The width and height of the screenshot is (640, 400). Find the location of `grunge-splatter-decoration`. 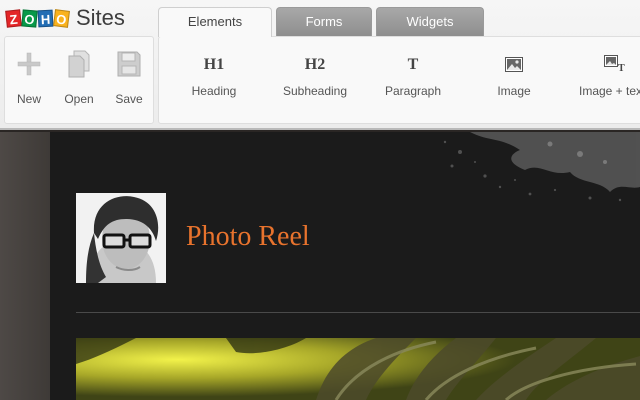

grunge-splatter-decoration is located at coordinates (541, 167).